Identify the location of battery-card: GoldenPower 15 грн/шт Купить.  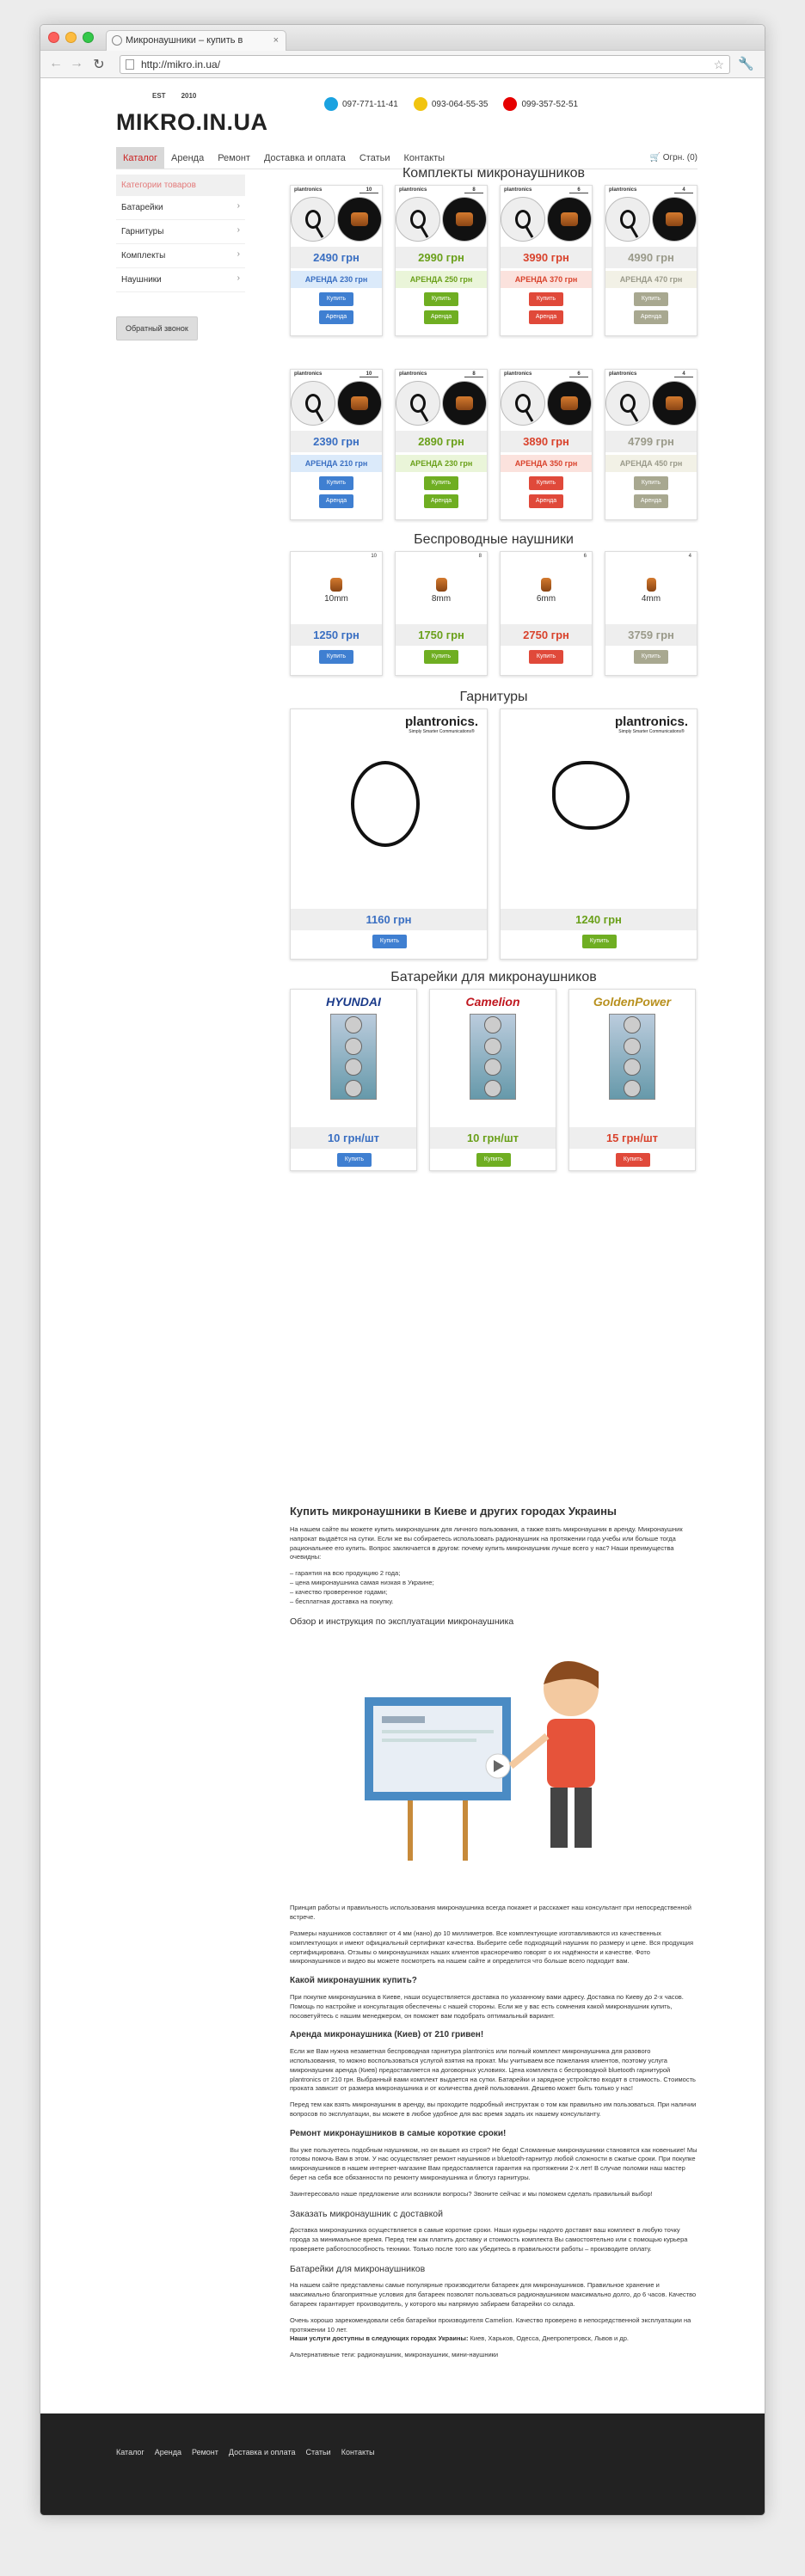
(632, 1080).